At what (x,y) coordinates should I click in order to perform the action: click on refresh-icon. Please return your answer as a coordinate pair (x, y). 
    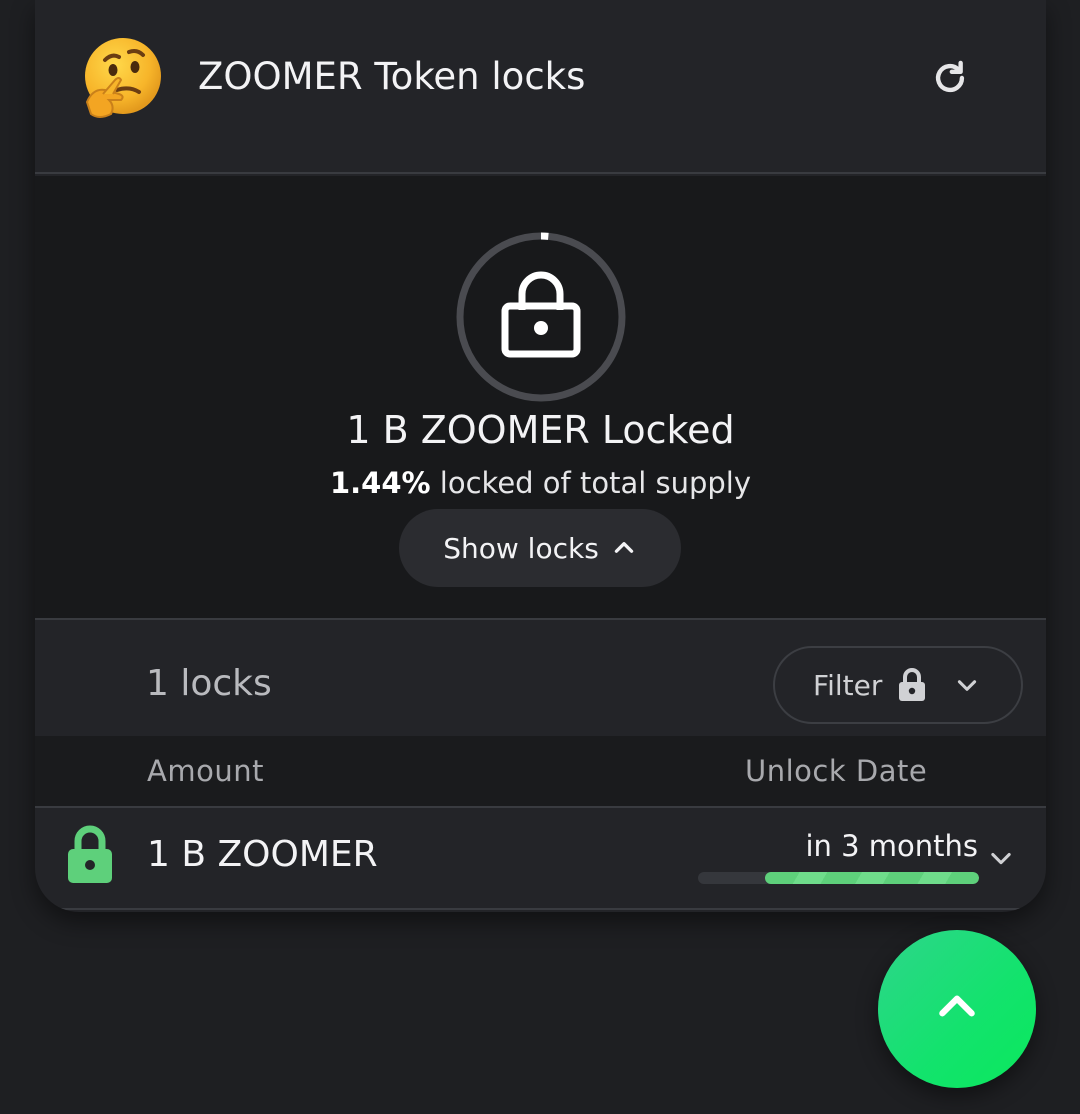
    Looking at the image, I should click on (950, 78).